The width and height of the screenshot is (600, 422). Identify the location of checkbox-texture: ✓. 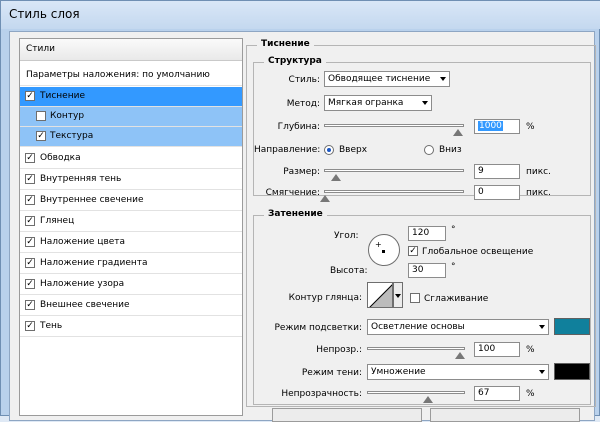
(41, 136).